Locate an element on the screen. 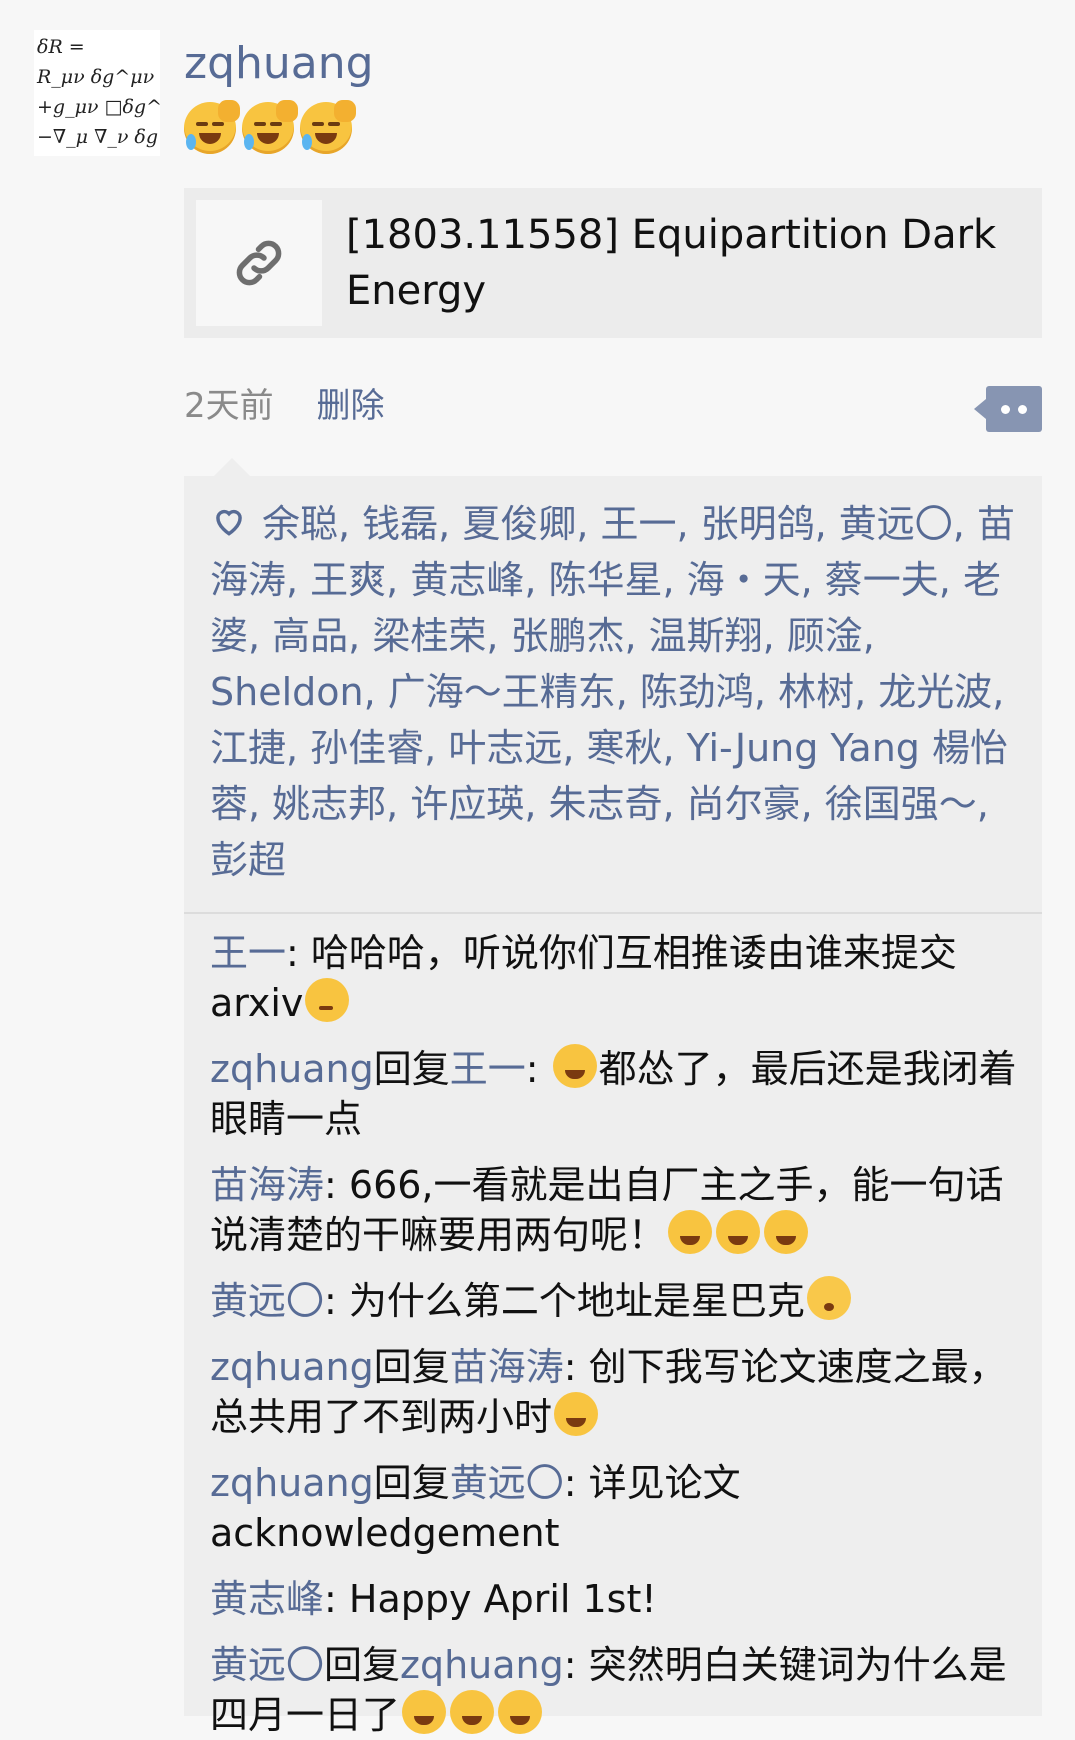 The image size is (1075, 1740). link-icon is located at coordinates (259, 263).